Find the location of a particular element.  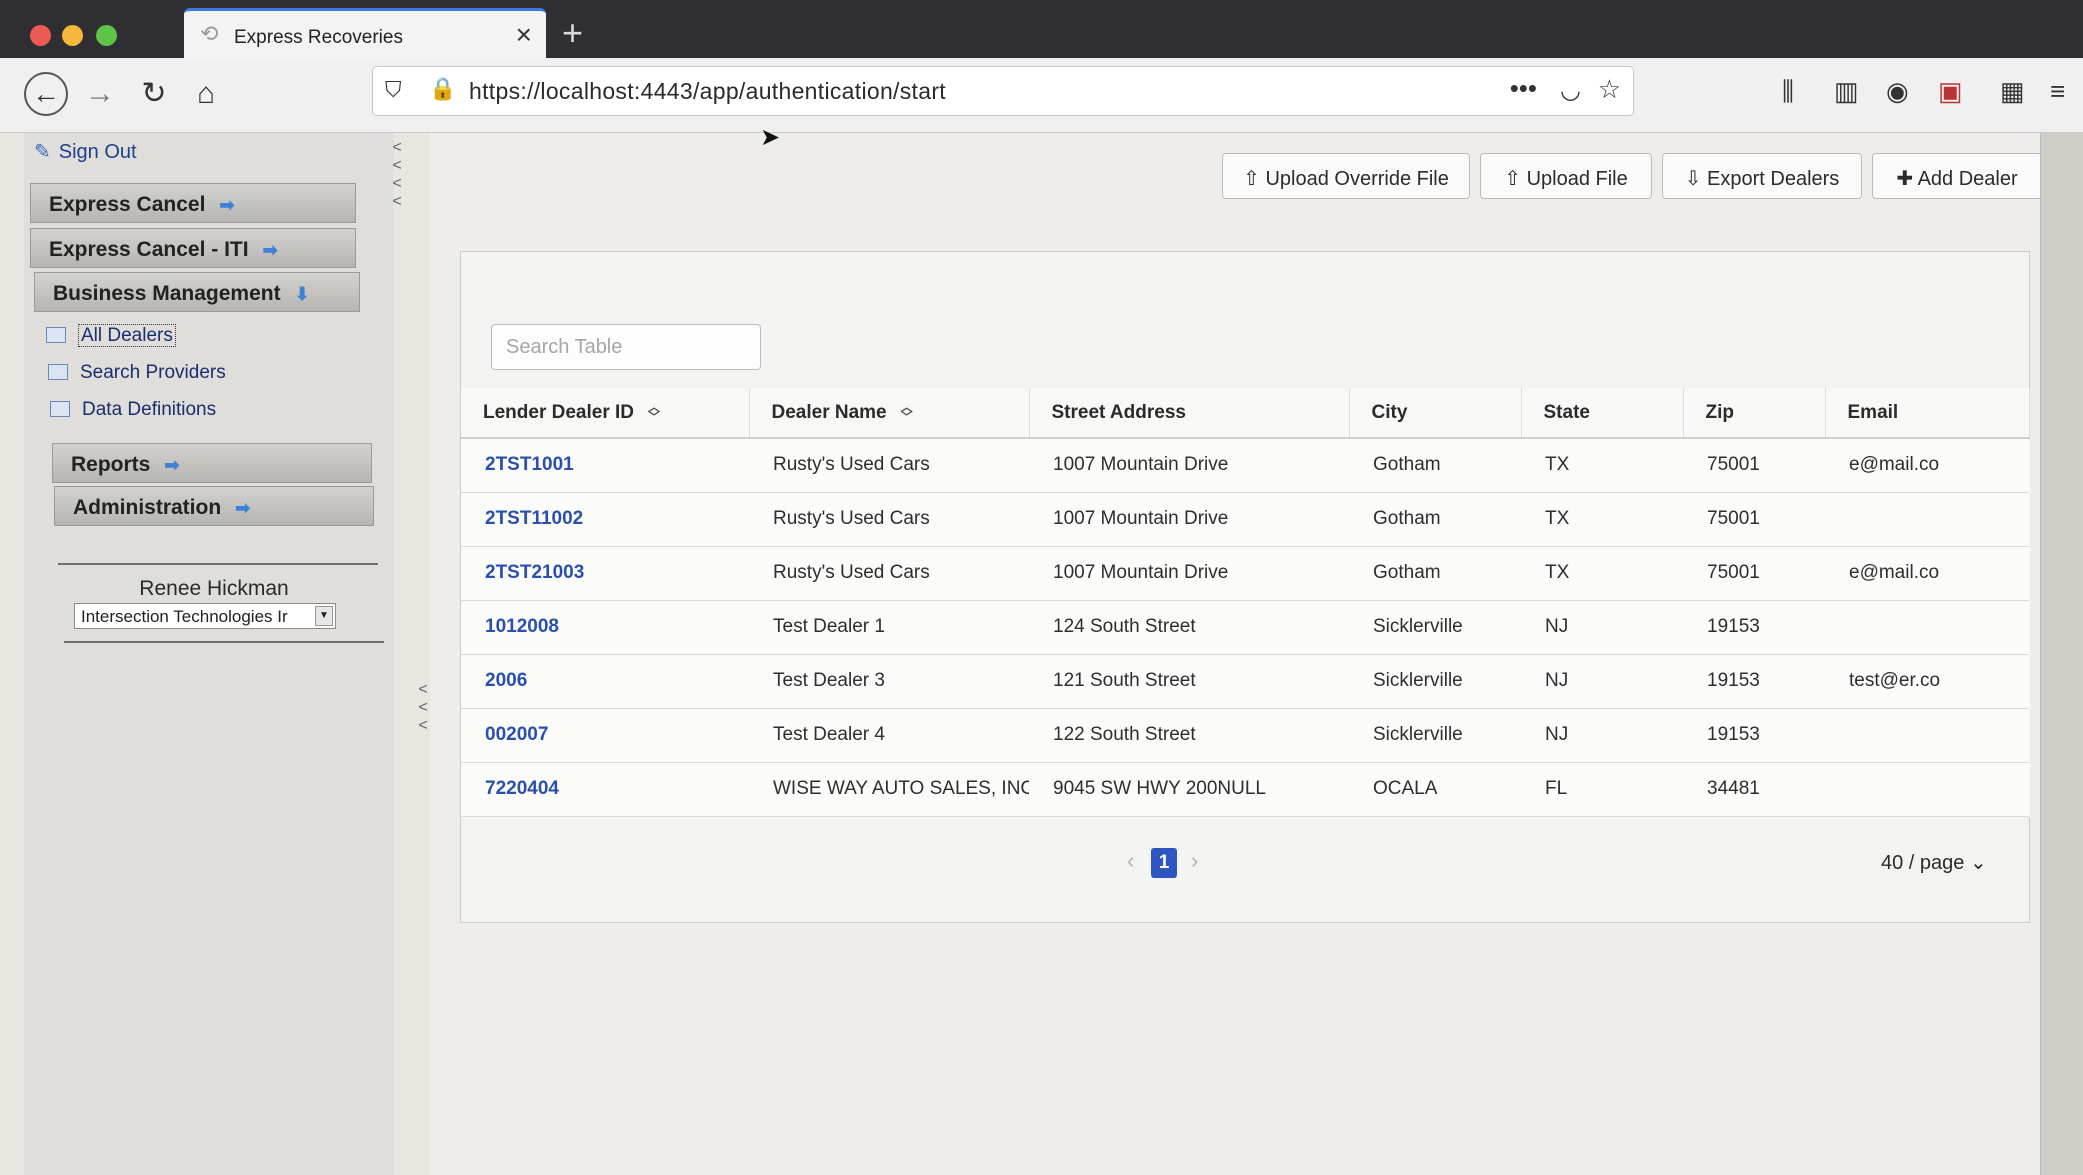

home-button: ⌂ is located at coordinates (206, 94).